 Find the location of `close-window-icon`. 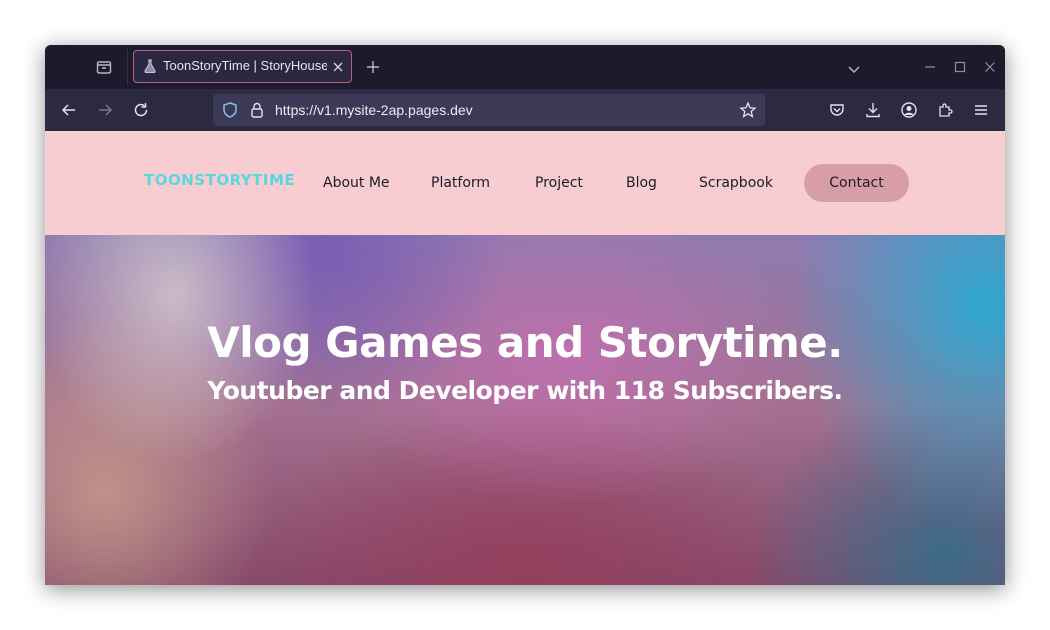

close-window-icon is located at coordinates (990, 67).